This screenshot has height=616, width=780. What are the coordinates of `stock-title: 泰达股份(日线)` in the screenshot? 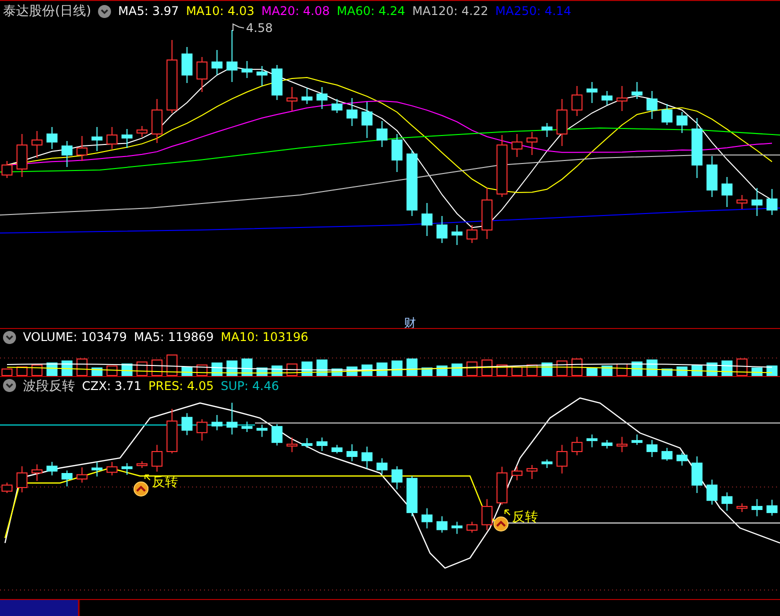 It's located at (47, 11).